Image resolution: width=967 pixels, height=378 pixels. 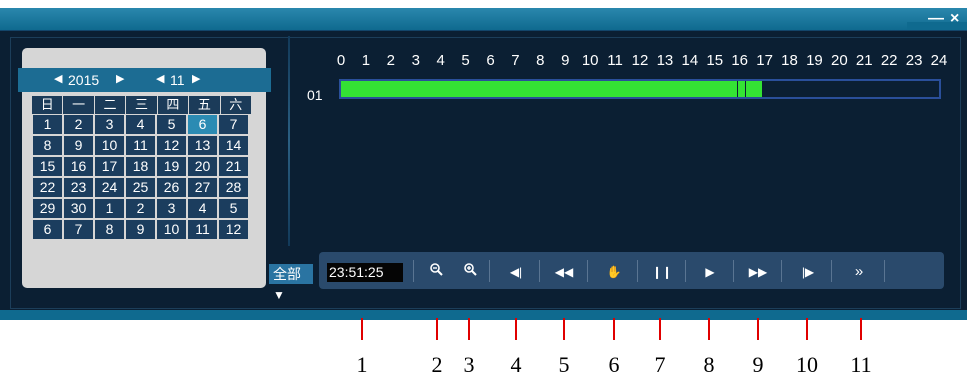 I want to click on pause-button: ❙❙, so click(x=662, y=272).